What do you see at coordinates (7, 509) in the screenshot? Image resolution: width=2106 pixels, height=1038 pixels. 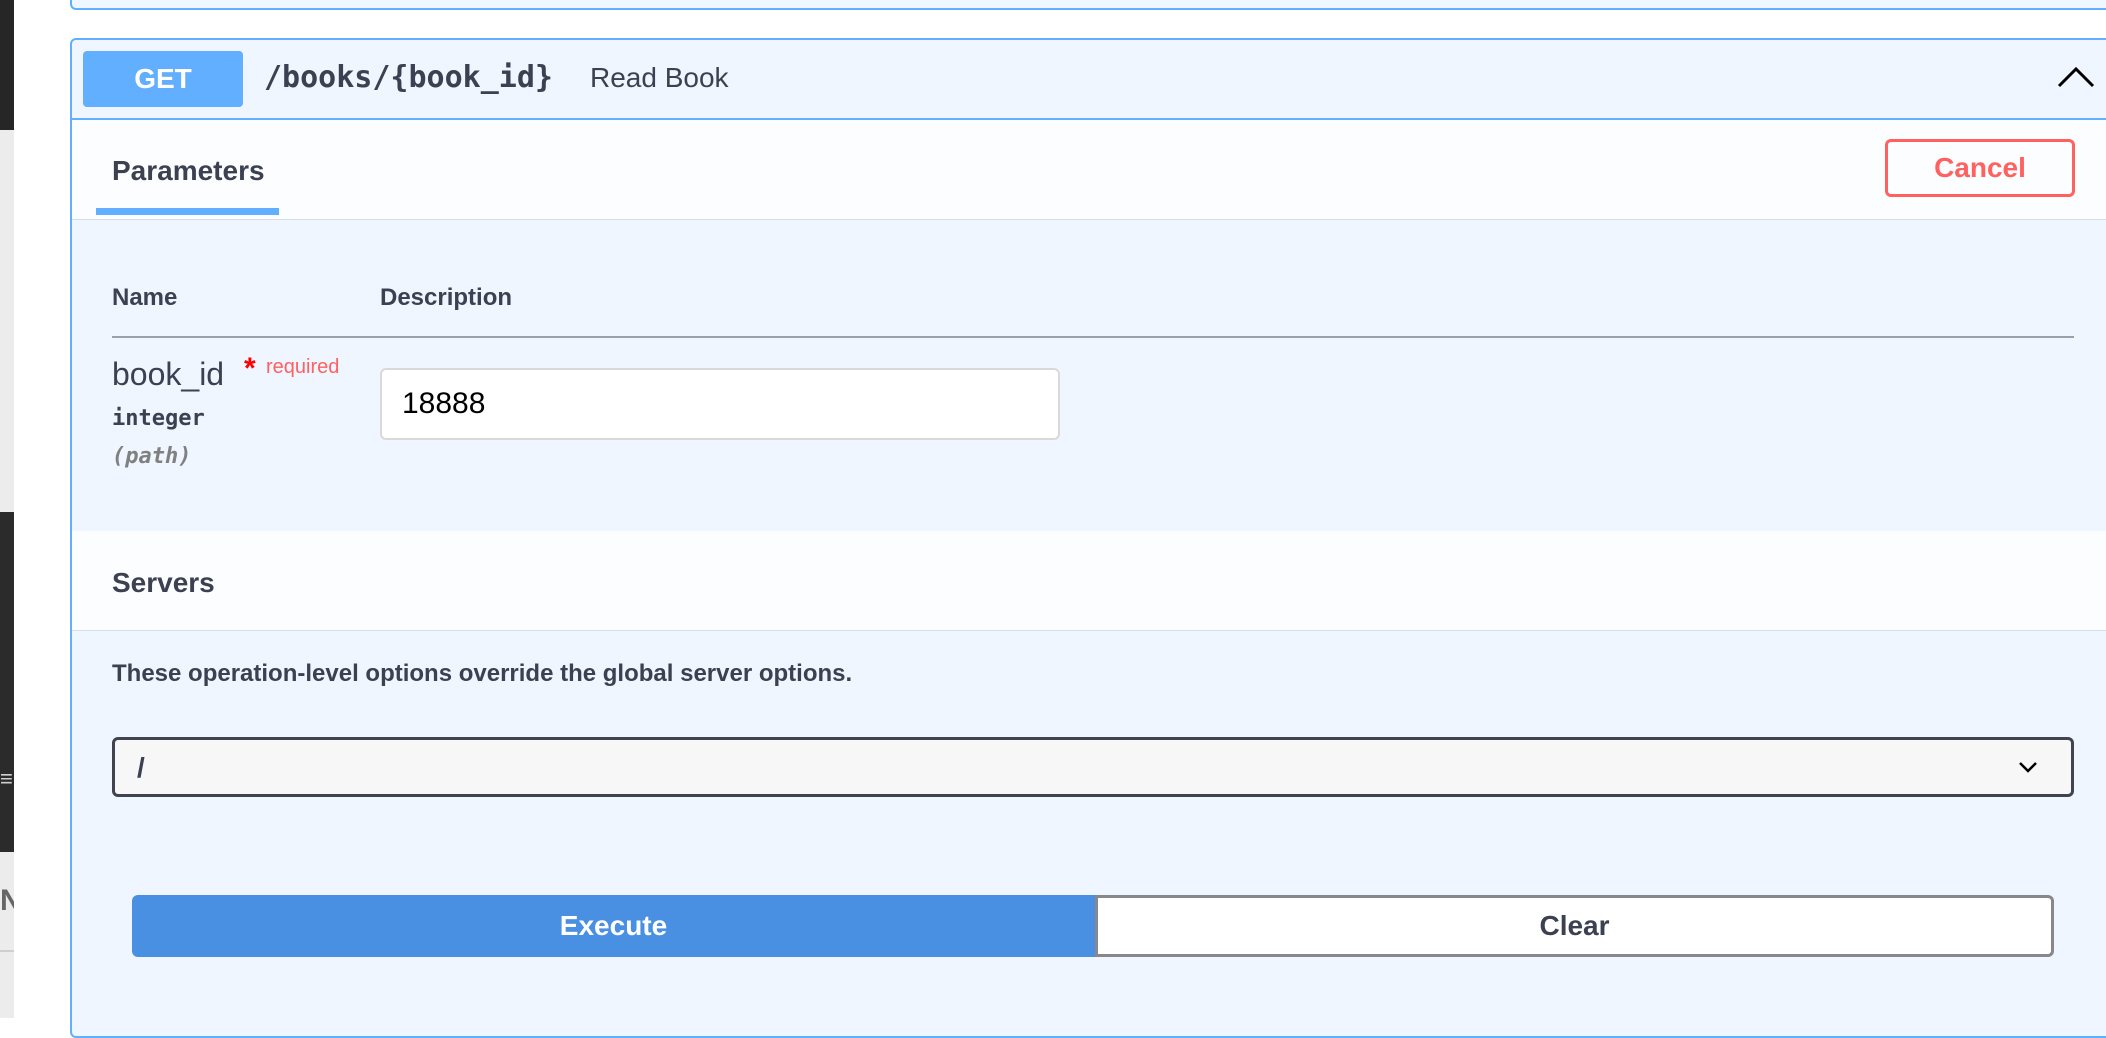 I see `background-window-edge: ≡ N` at bounding box center [7, 509].